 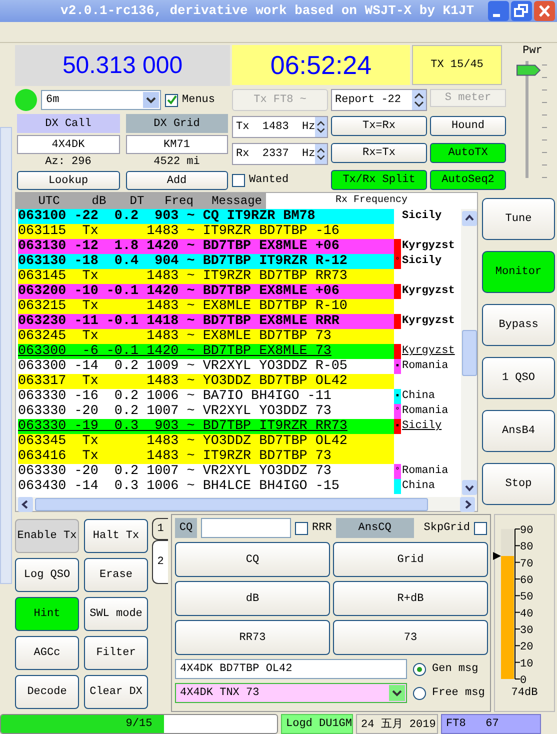 What do you see at coordinates (206, 216) in the screenshot?
I see `decode-row: 063100 -22 0.2 903 ~ CQ IT9RZR BM78` at bounding box center [206, 216].